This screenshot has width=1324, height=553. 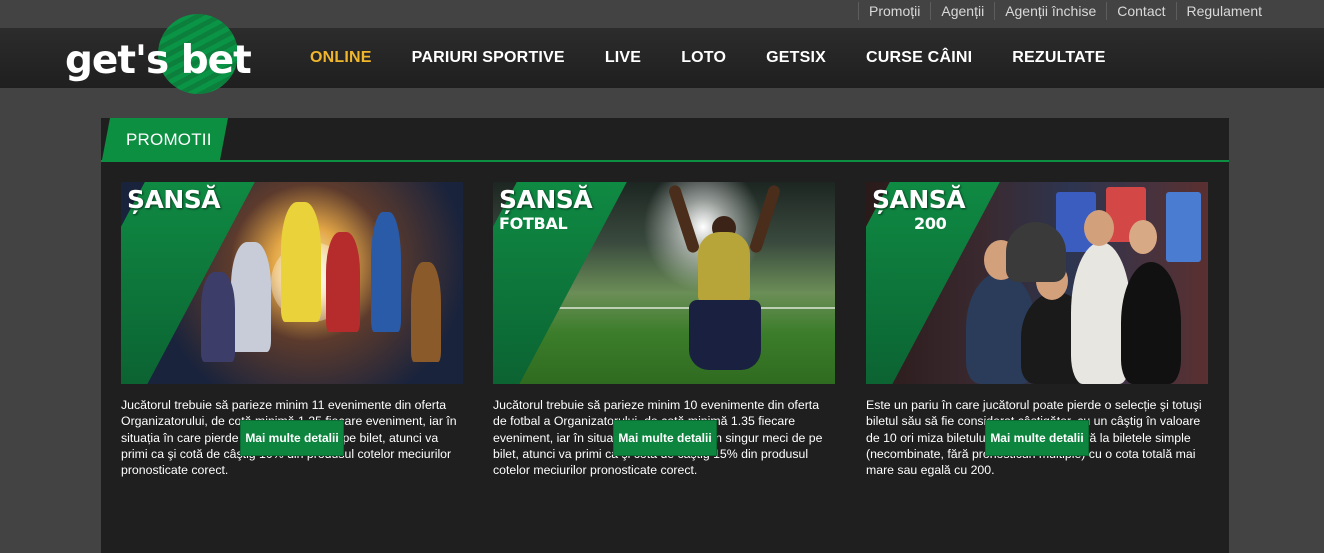 I want to click on nav-loto: LOTO, so click(x=703, y=58).